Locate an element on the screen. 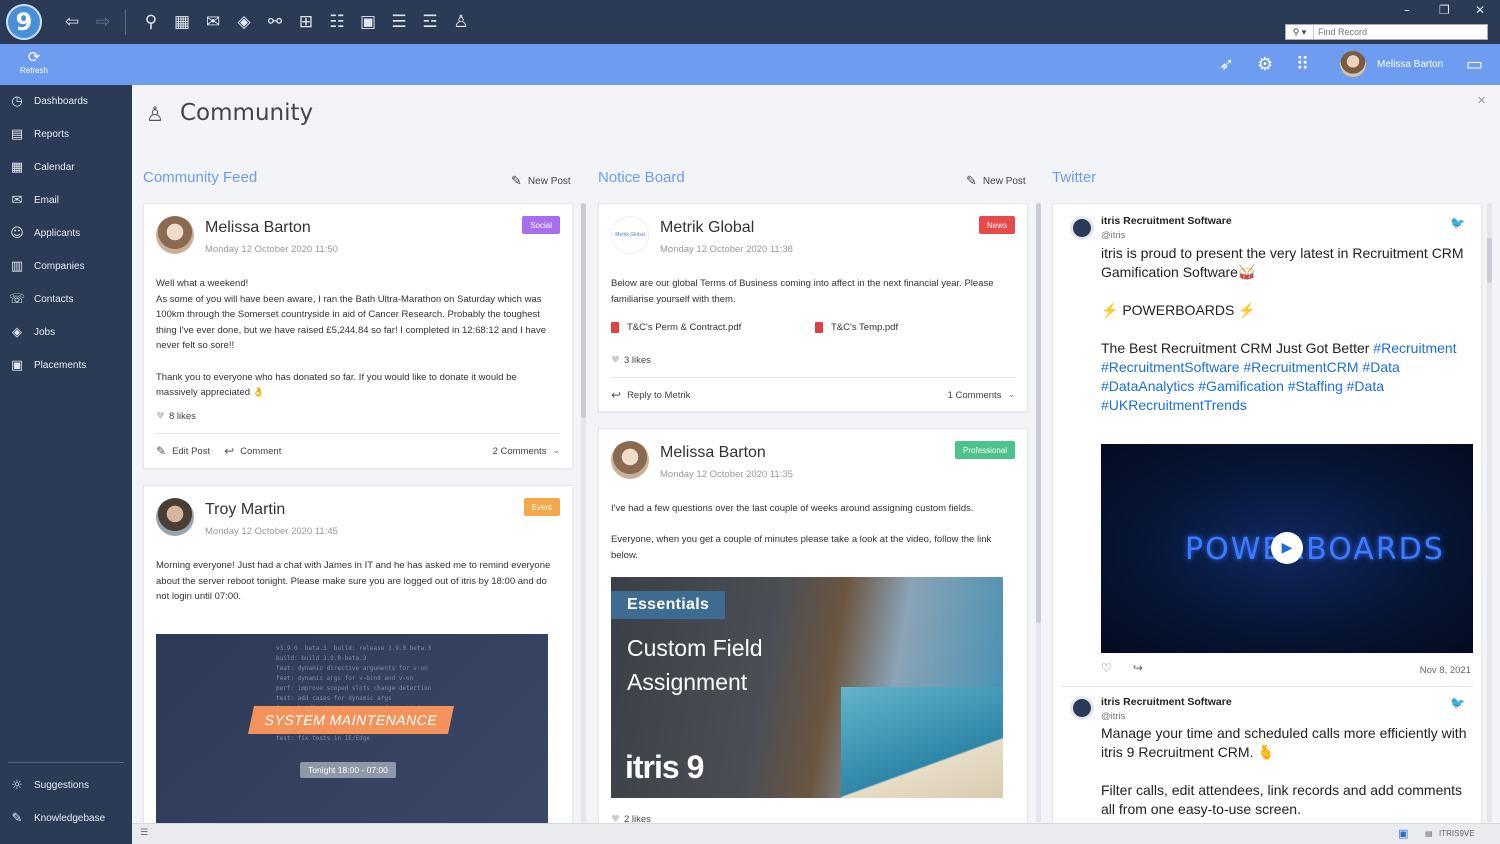  sidebar-item-companies: ▥ Companies is located at coordinates (66, 266).